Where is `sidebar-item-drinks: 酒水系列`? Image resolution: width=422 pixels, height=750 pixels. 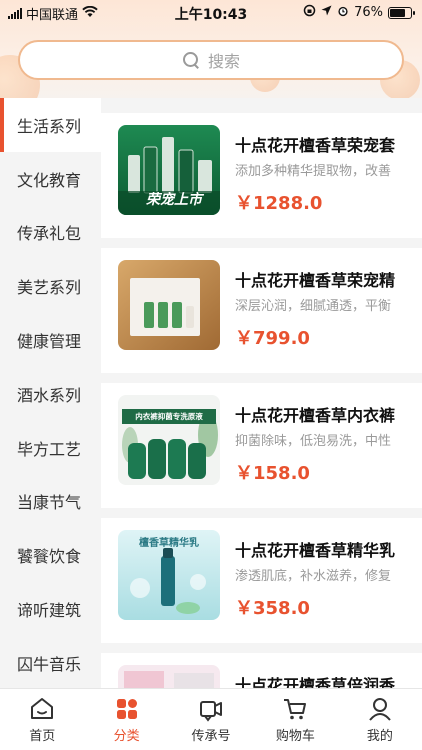 sidebar-item-drinks: 酒水系列 is located at coordinates (50, 394).